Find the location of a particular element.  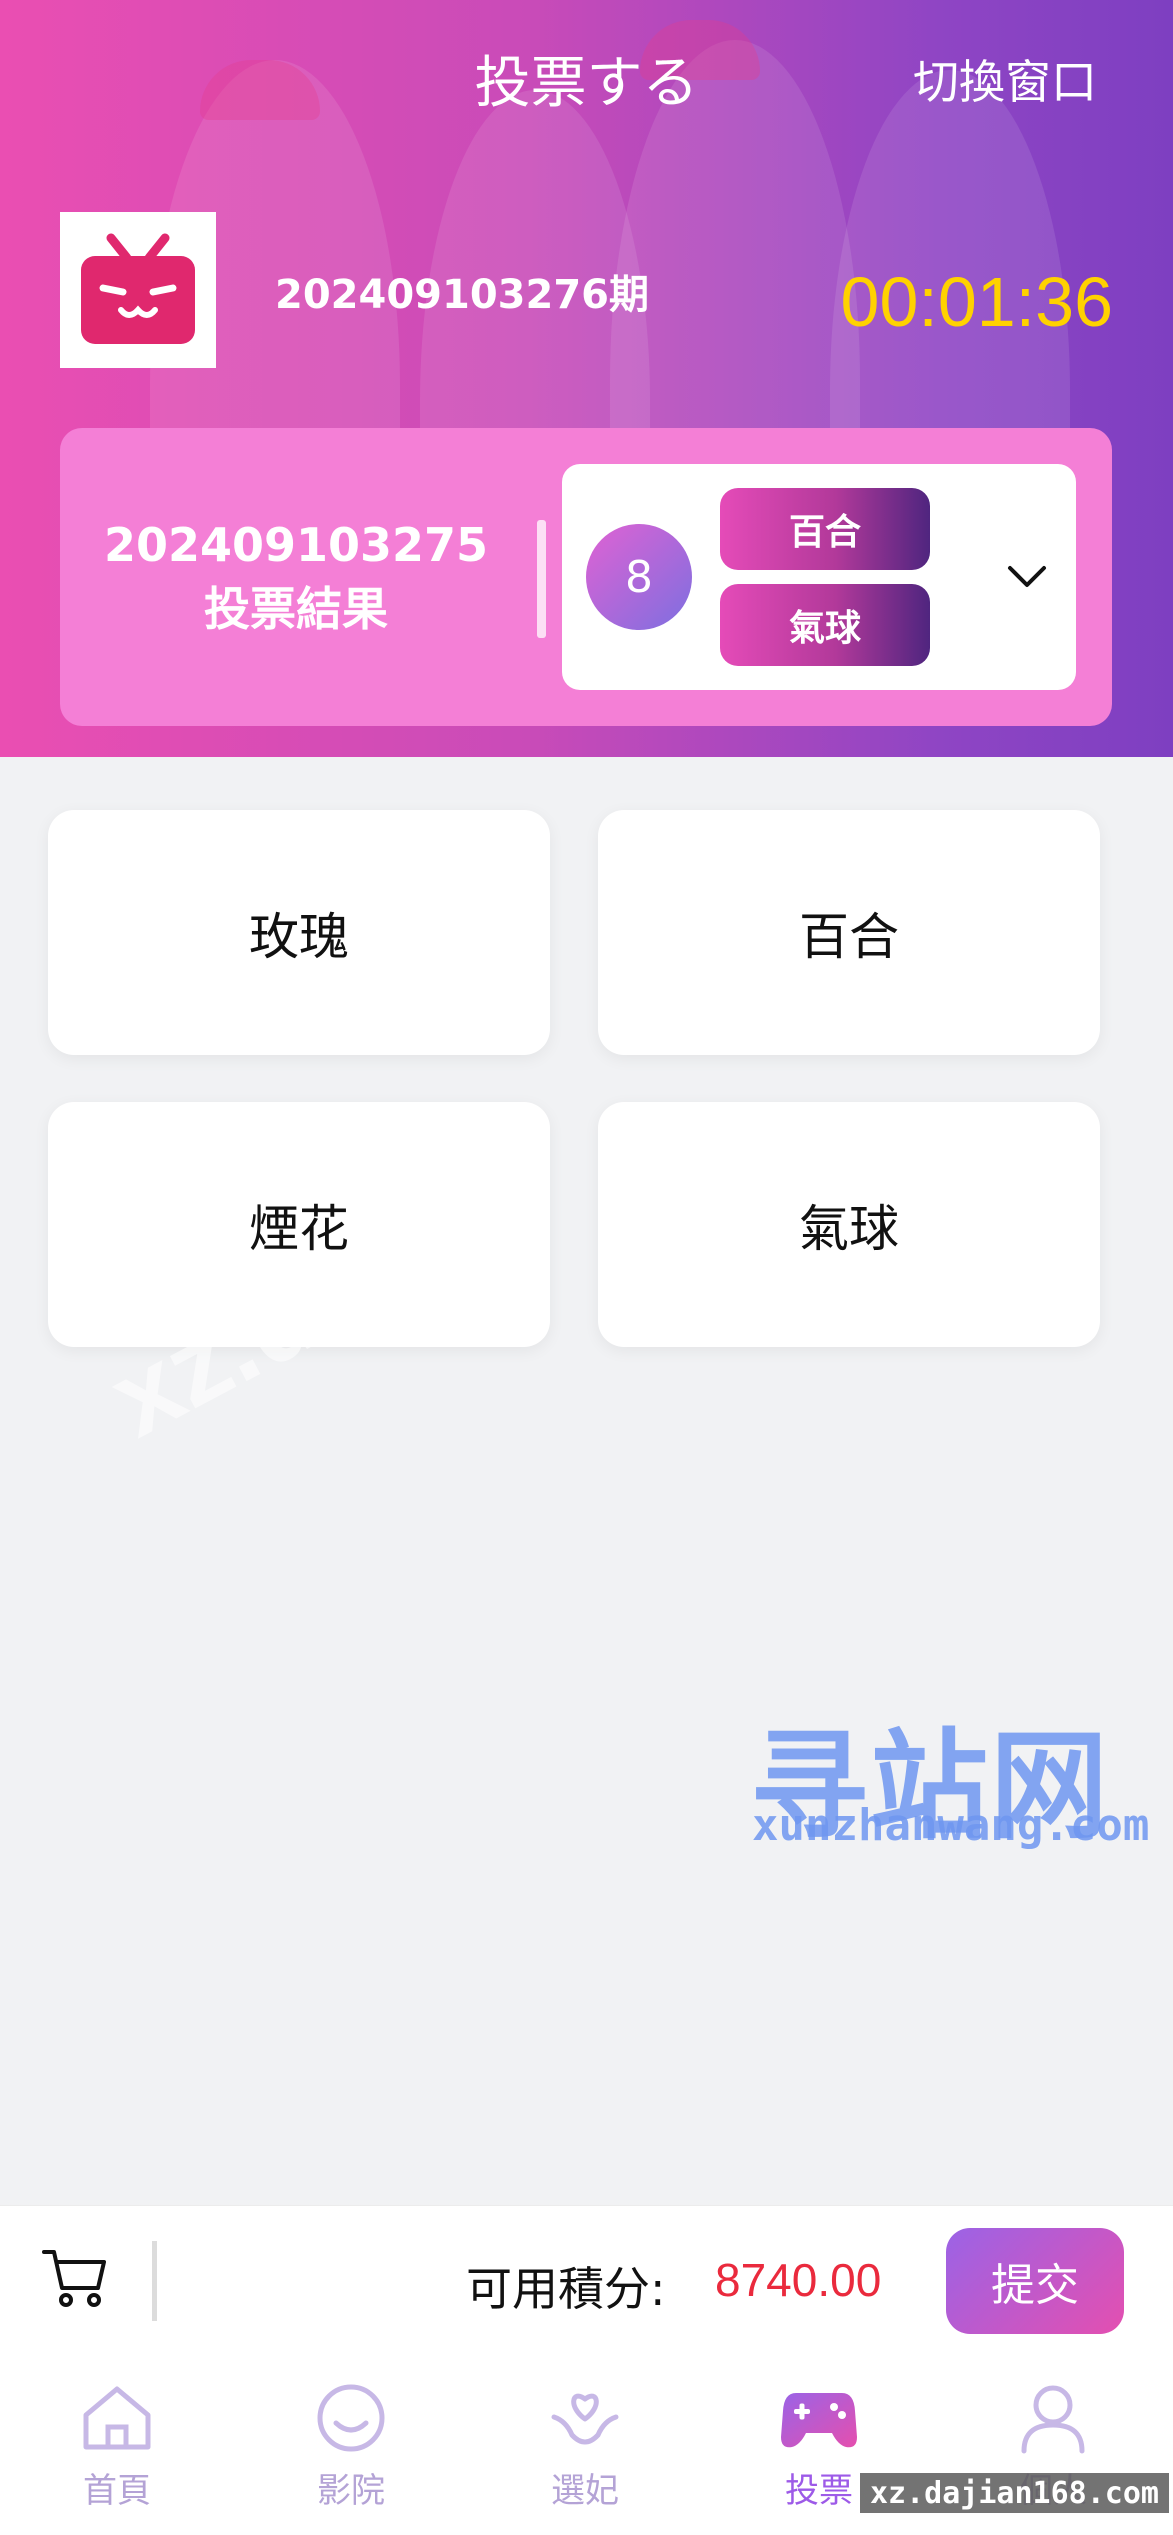

submit-bar: 可用積分: 8740.00 提交 is located at coordinates (586, 2280).